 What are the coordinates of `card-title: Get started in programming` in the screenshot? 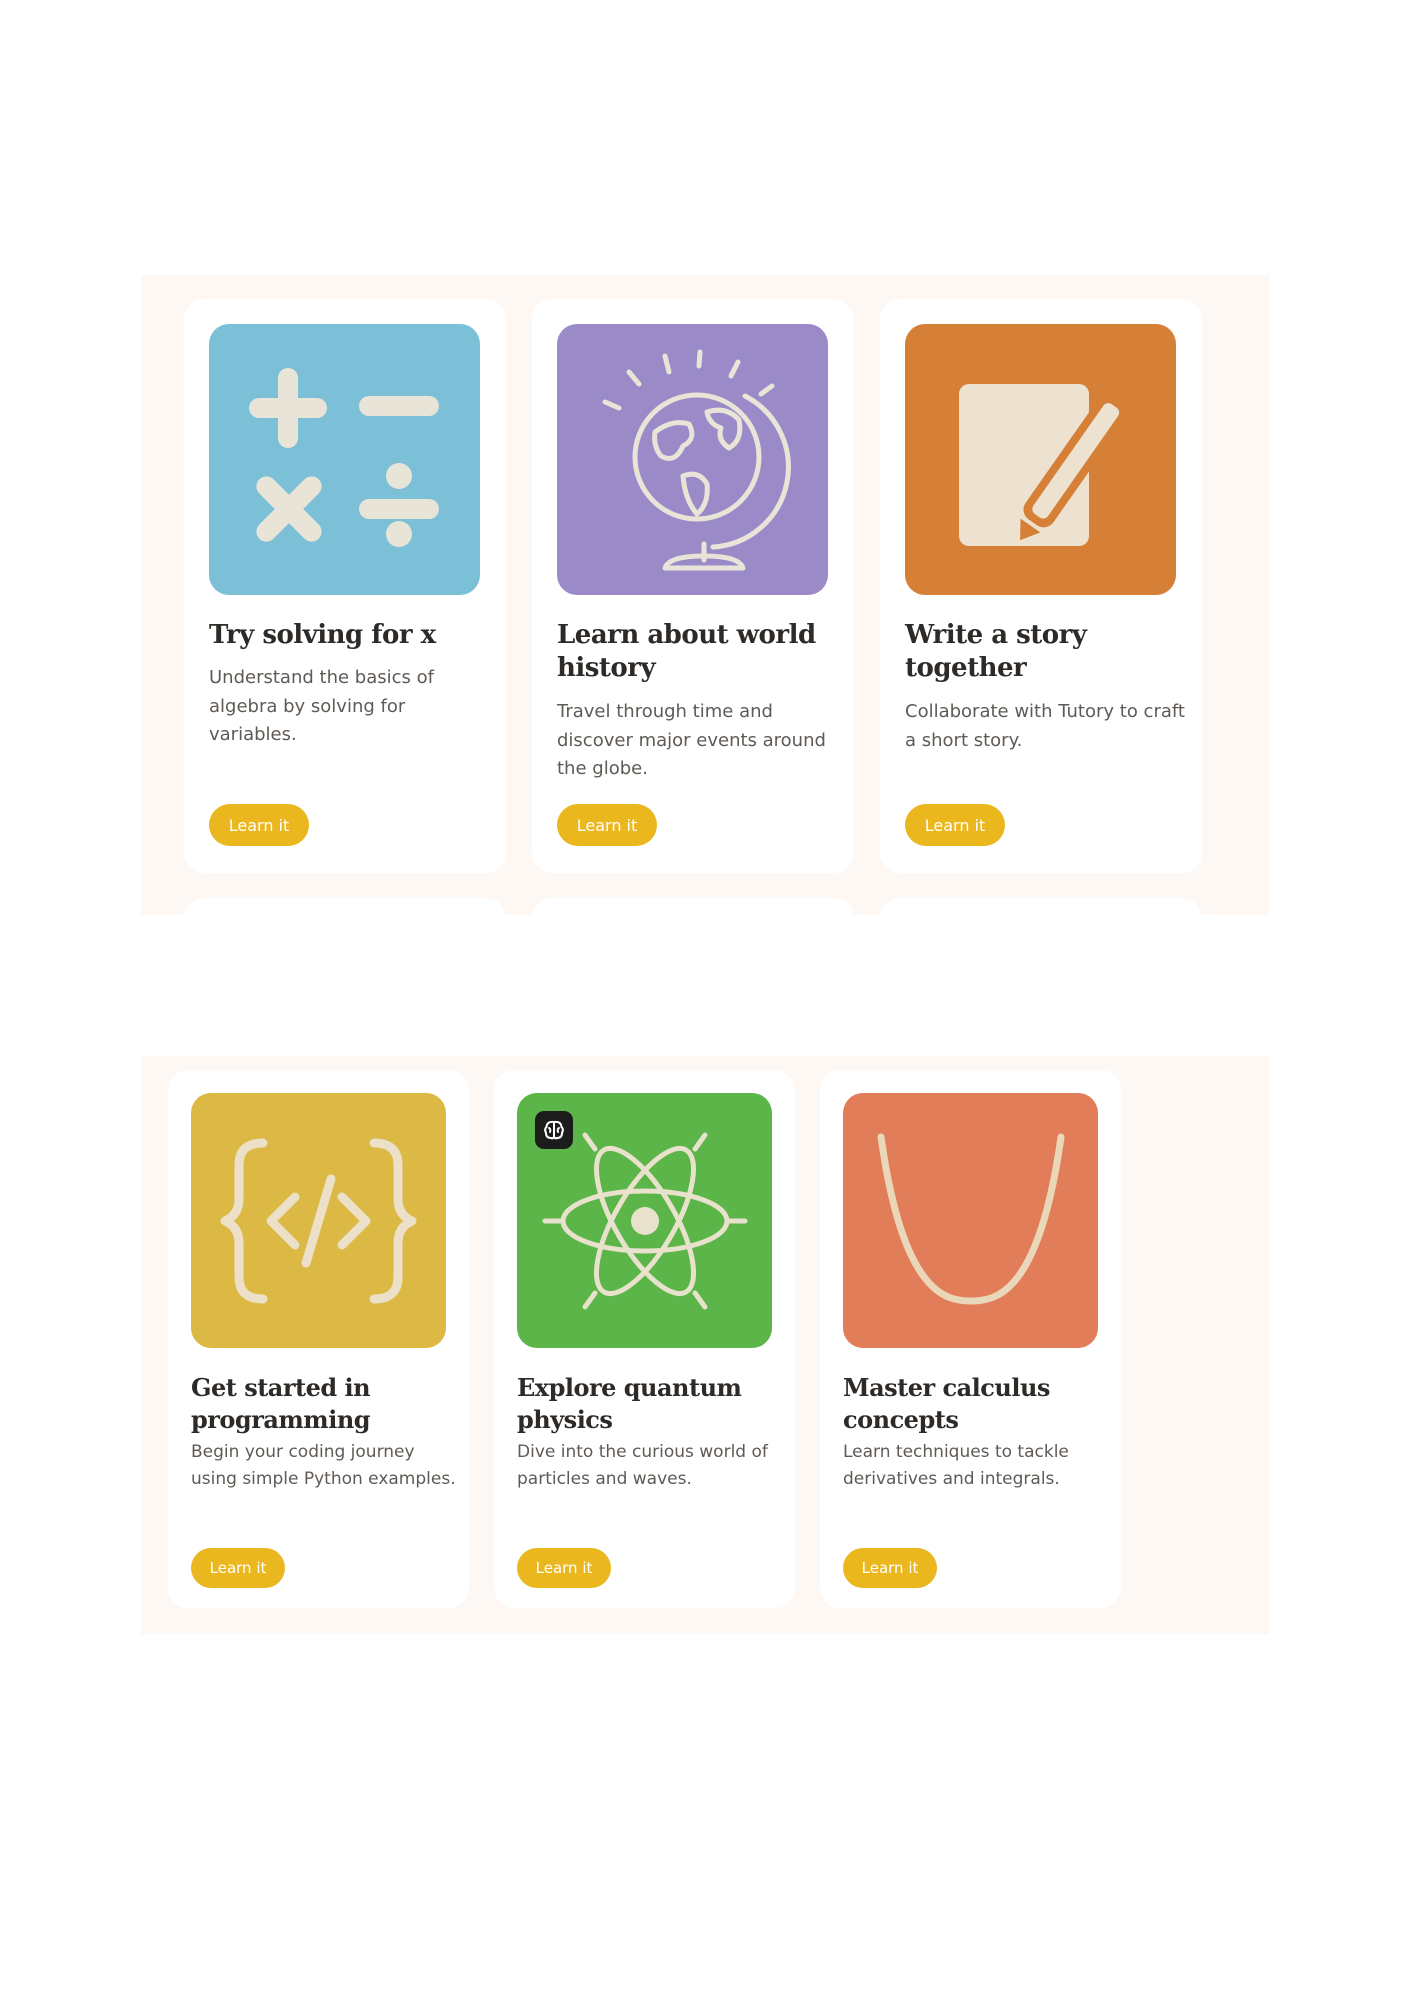 It's located at (281, 1403).